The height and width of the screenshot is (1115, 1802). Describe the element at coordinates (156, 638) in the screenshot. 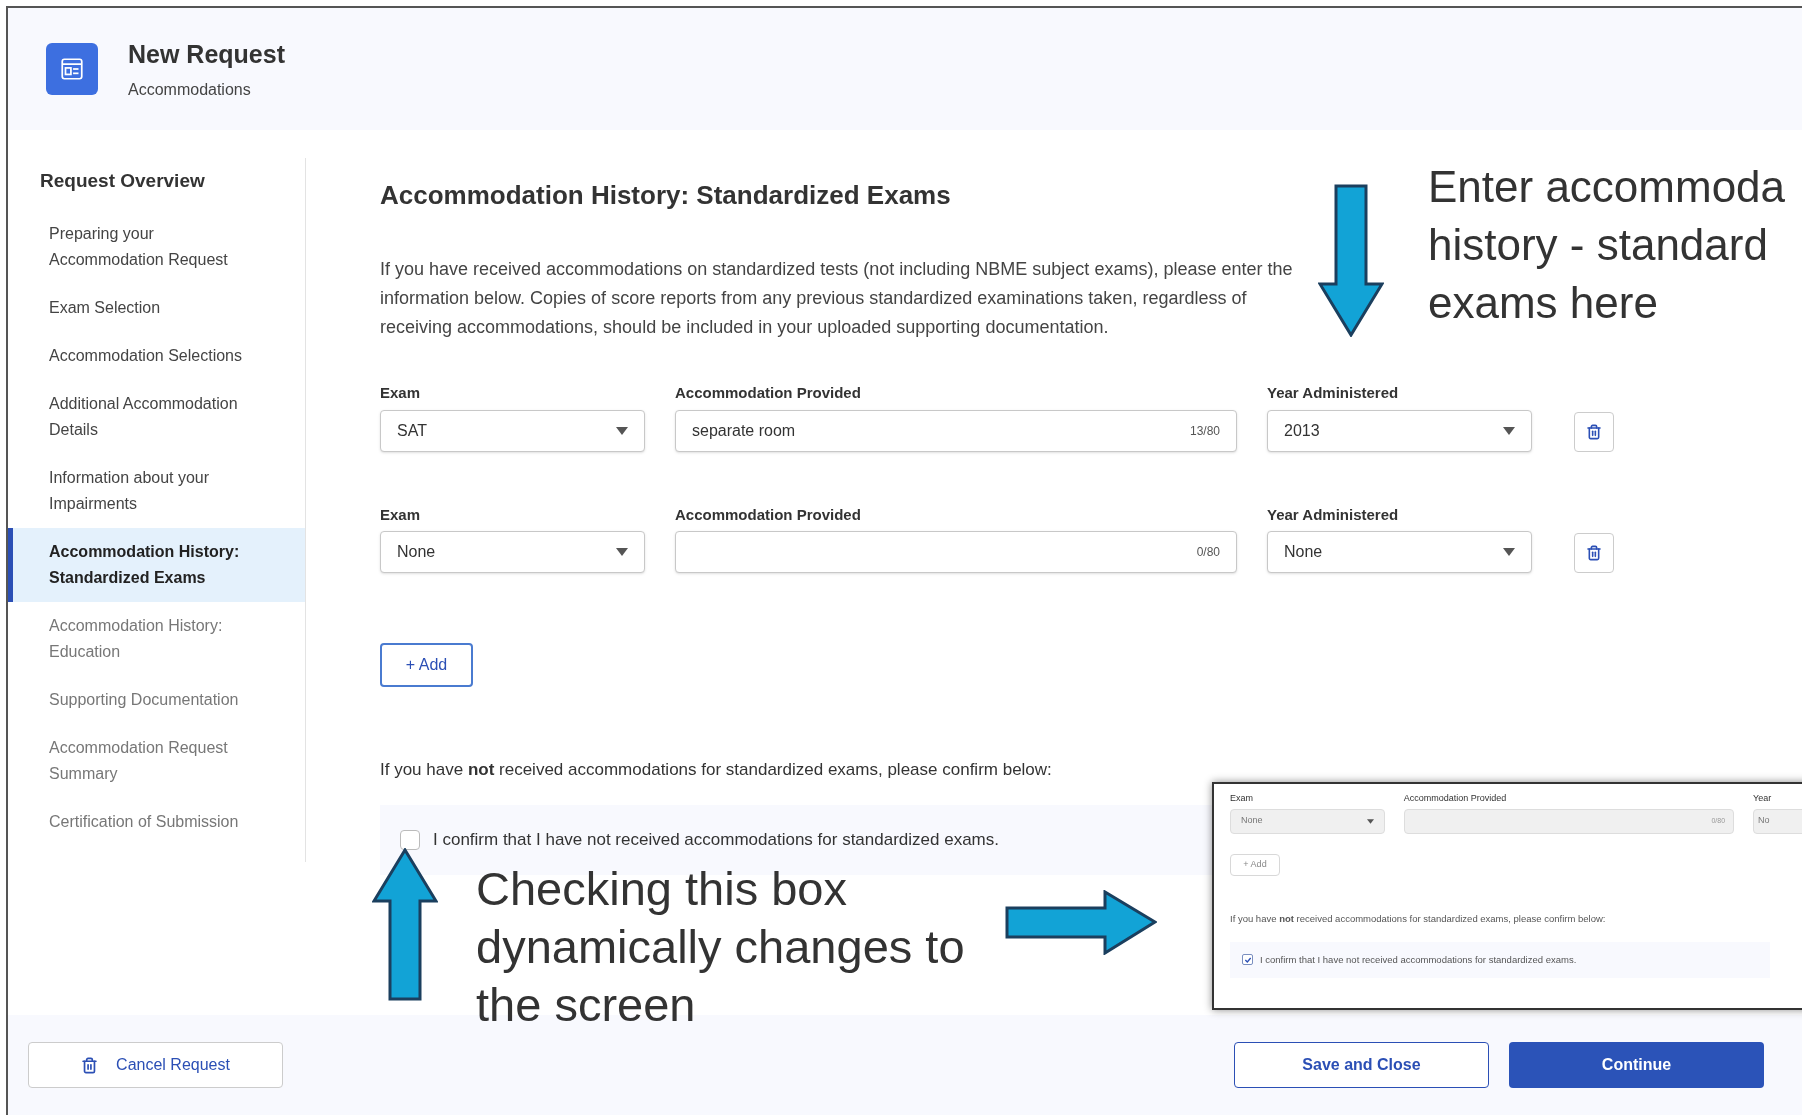

I see `sidebar-item: Accommodation History: Education` at that location.